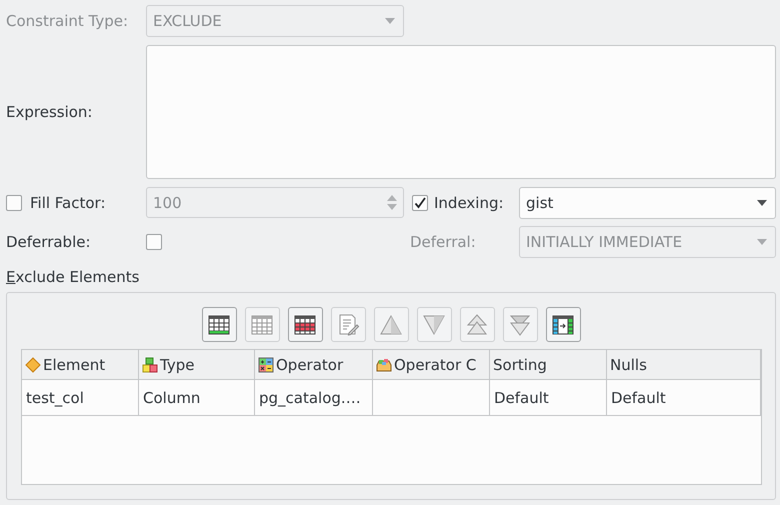 The height and width of the screenshot is (505, 780). Describe the element at coordinates (50, 112) in the screenshot. I see `field-label: Expression:` at that location.